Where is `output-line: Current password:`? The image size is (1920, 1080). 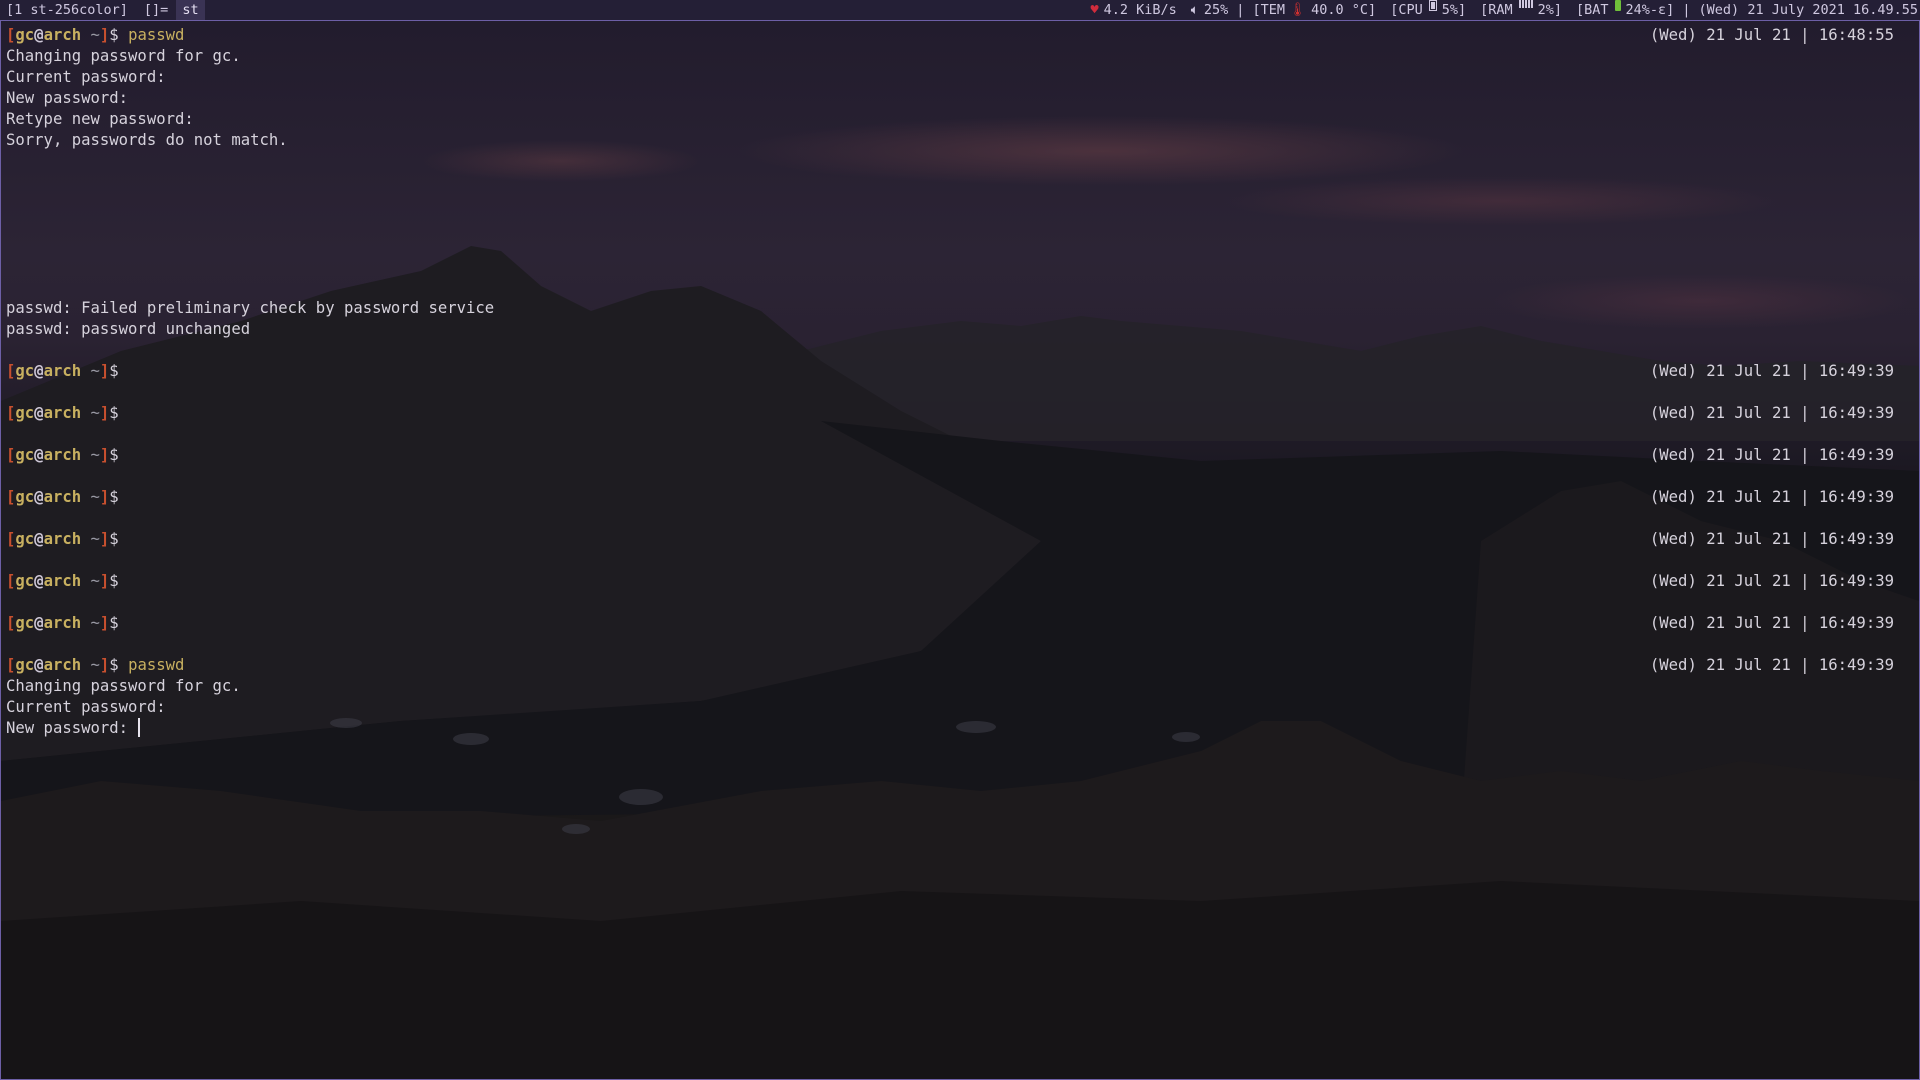 output-line: Current password: is located at coordinates (956, 707).